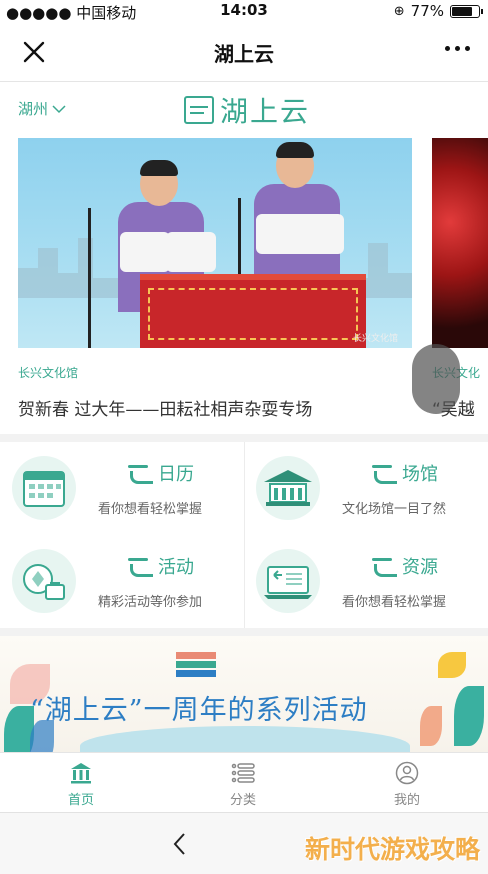 This screenshot has height=874, width=488. I want to click on nav-bar: 湖上云, so click(244, 52).